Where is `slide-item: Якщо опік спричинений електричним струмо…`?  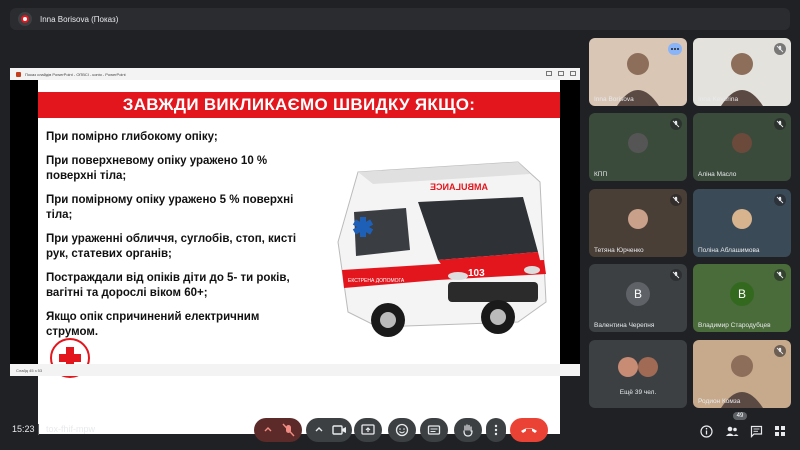 slide-item: Якщо опік спричинений електричним струмо… is located at coordinates (153, 324).